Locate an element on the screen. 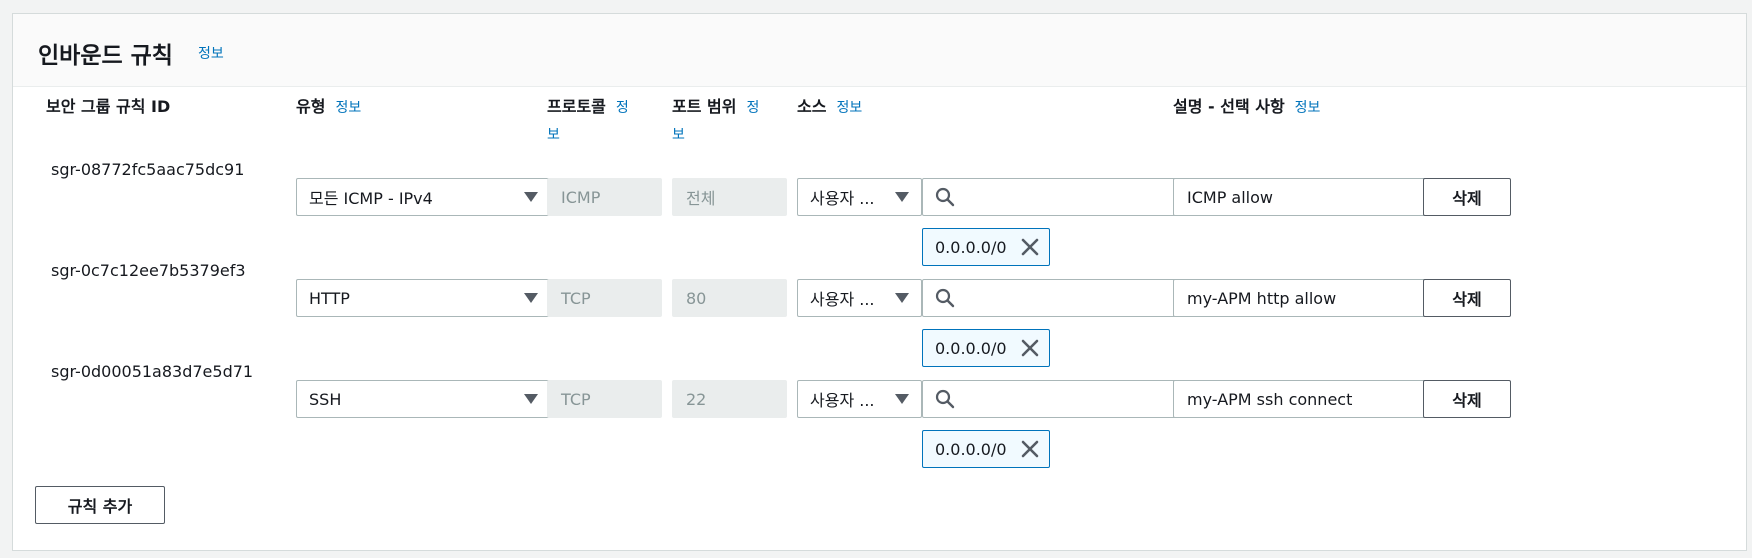 The width and height of the screenshot is (1752, 558). column-label-protocol: 프로토콜 is located at coordinates (576, 106).